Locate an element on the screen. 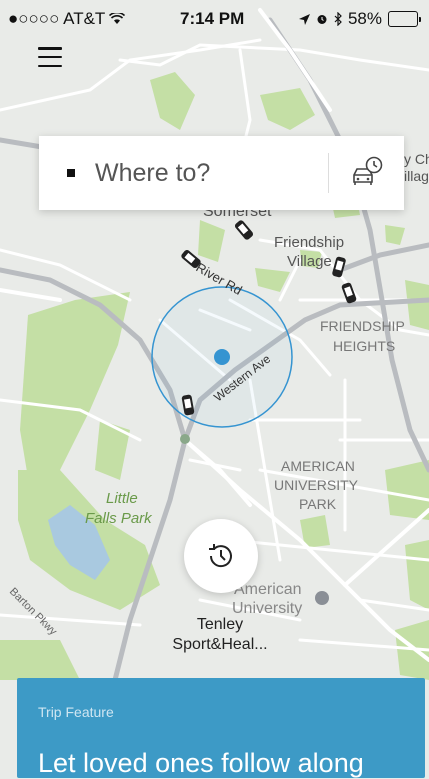  label-friendship-heights-1: FRIENDSHIP is located at coordinates (362, 326).